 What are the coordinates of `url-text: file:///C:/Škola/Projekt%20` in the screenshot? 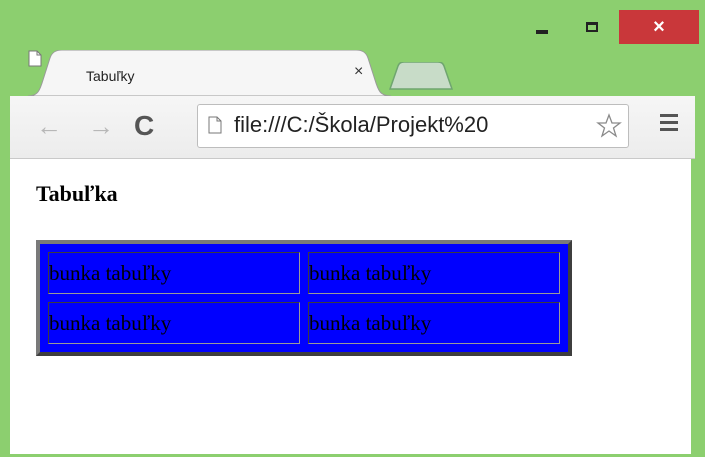 It's located at (361, 125).